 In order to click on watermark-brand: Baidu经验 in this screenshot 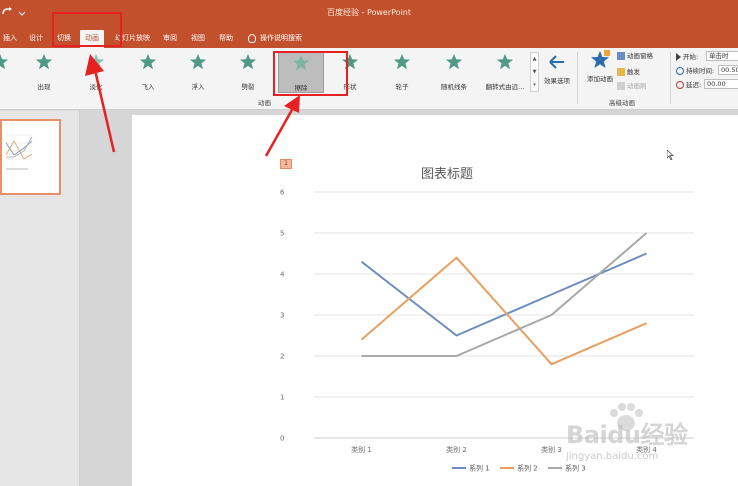, I will do `click(627, 435)`.